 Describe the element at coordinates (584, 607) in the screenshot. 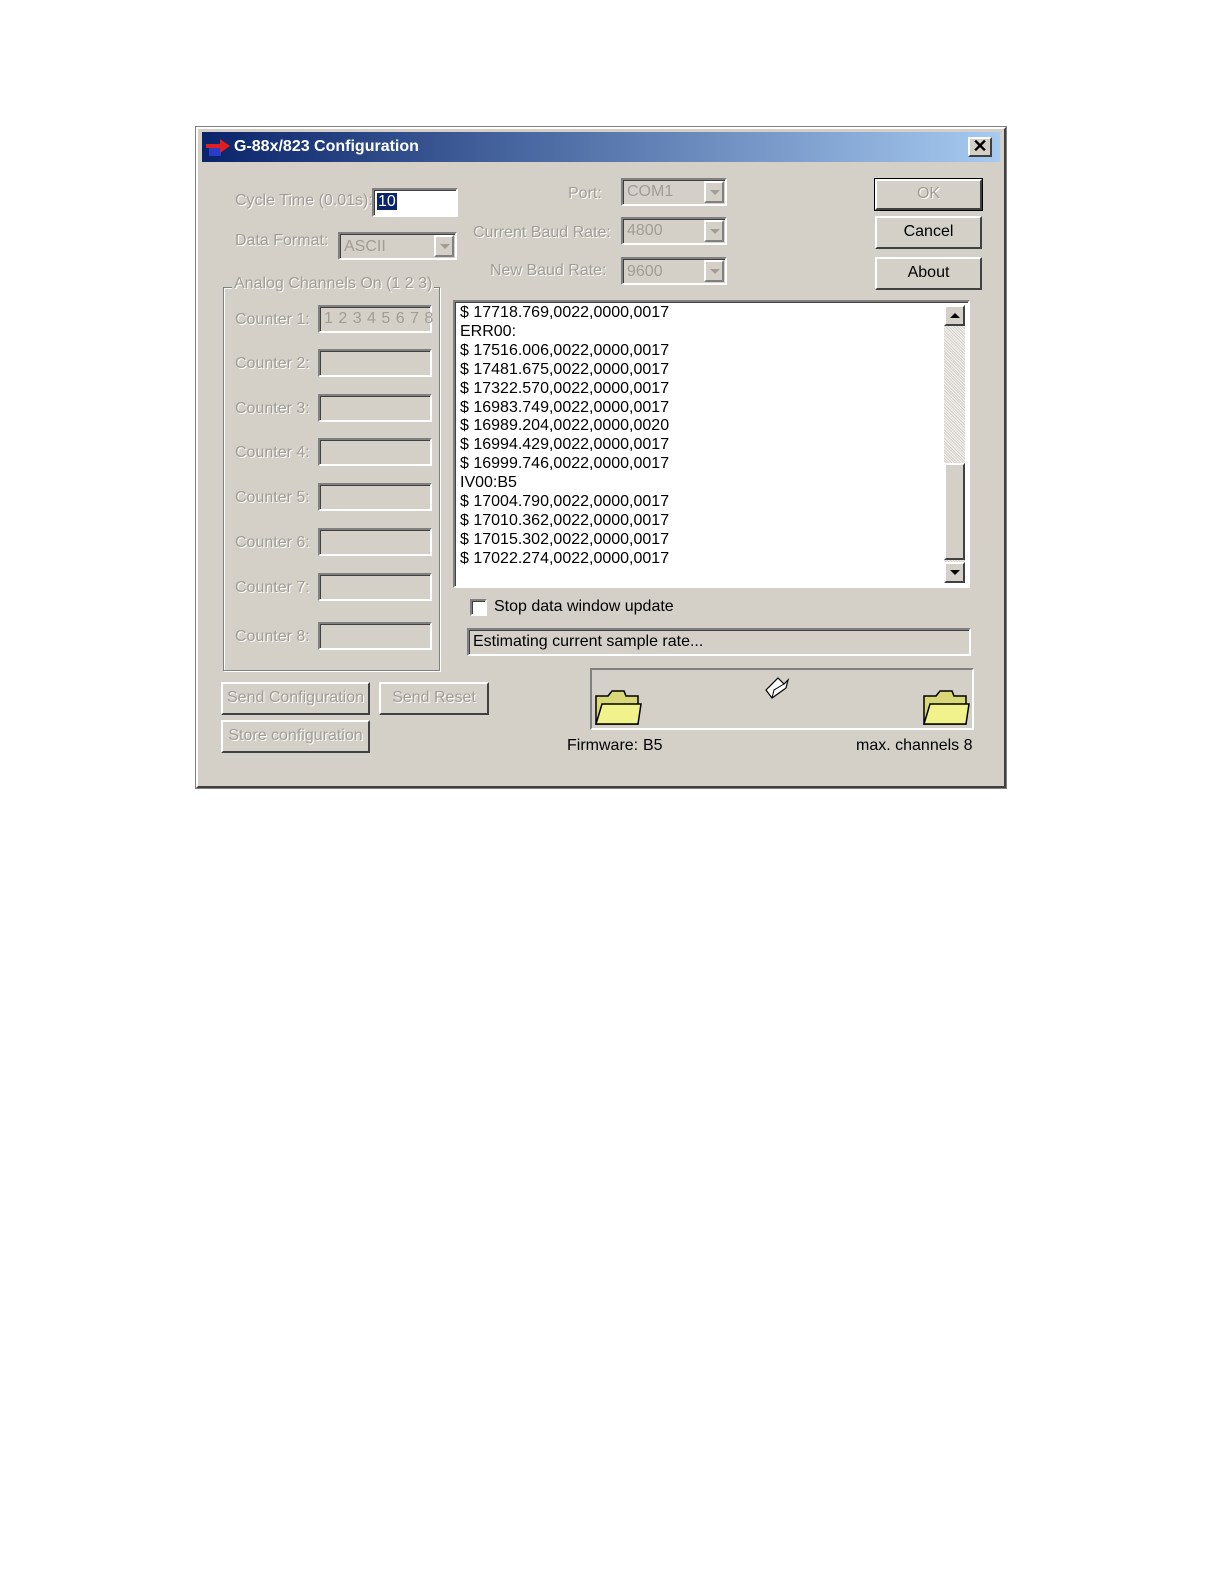

I see `stop-update-label: Stop data window update` at that location.